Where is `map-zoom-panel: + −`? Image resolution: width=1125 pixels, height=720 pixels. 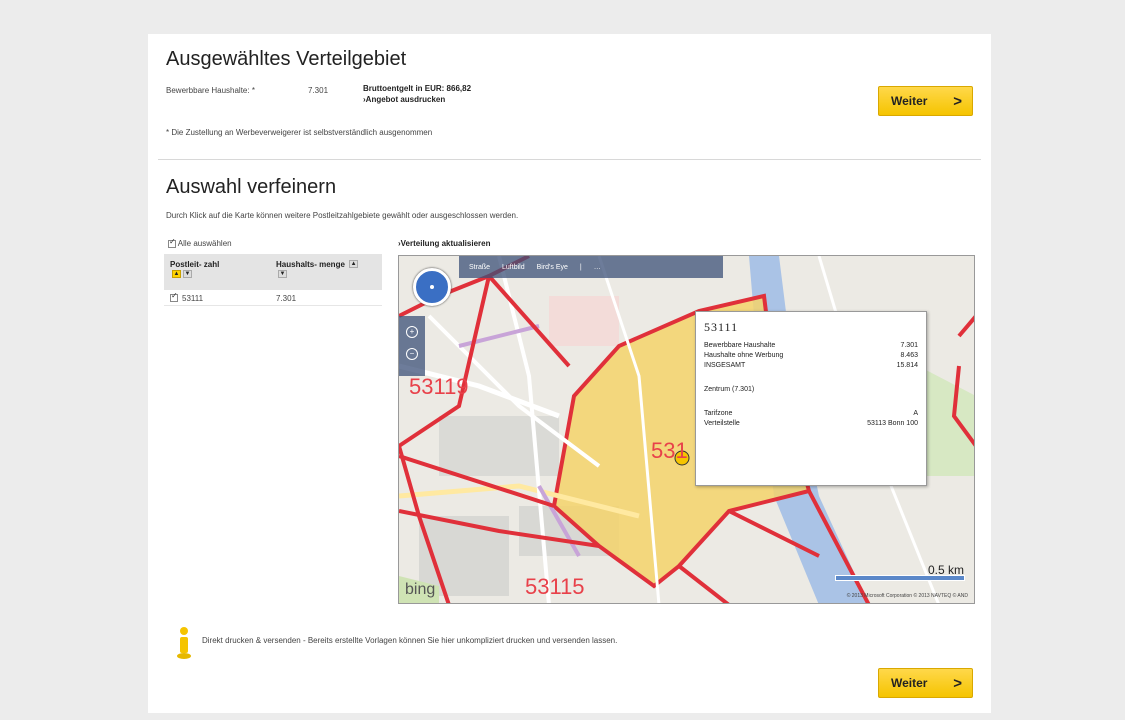
map-zoom-panel: + − is located at coordinates (412, 346).